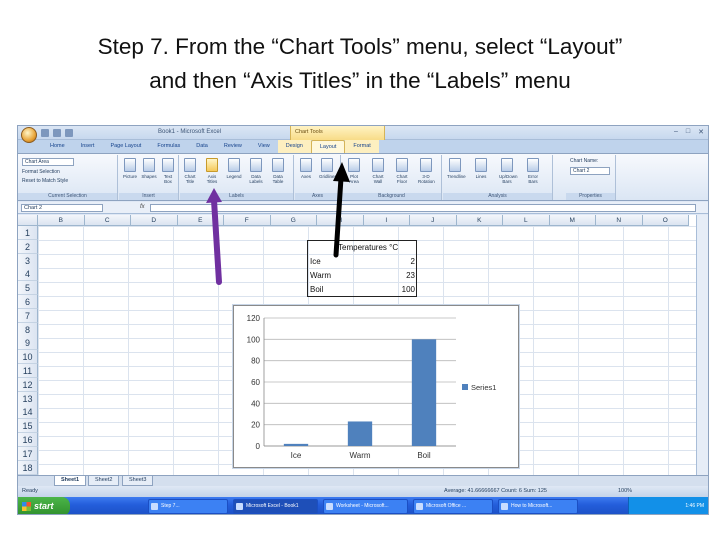  Describe the element at coordinates (45, 133) in the screenshot. I see `save-icon` at that location.